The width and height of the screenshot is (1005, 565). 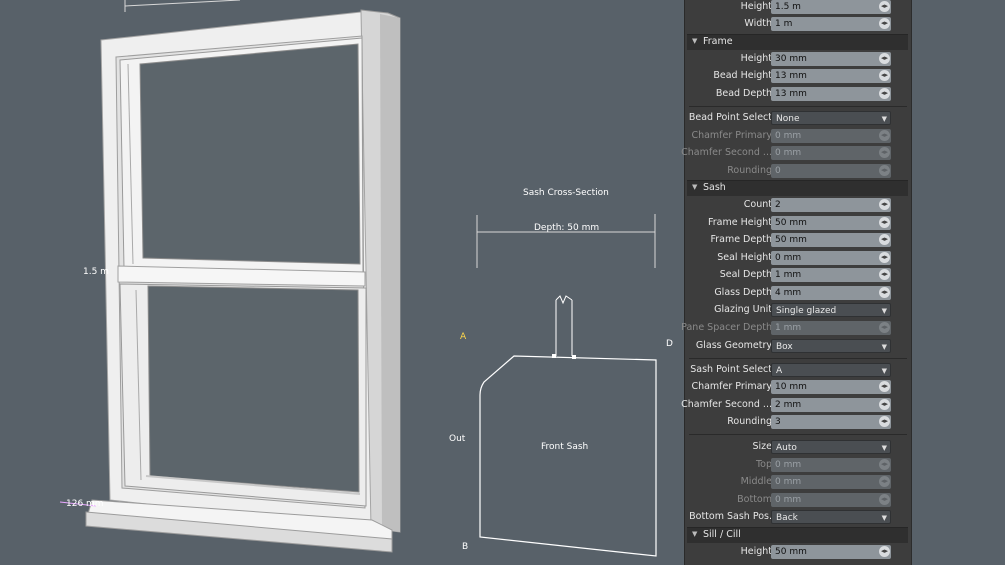 I want to click on viewport-right-edge, so click(x=958, y=282).